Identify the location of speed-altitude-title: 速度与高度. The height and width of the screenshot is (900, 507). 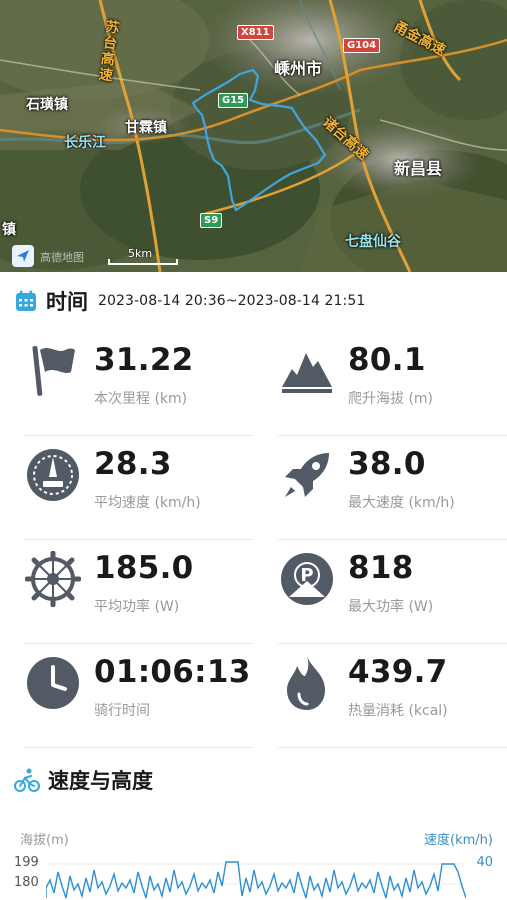
(100, 781).